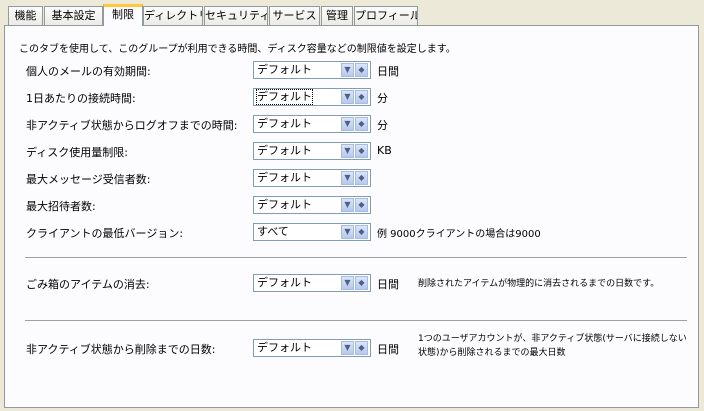  Describe the element at coordinates (88, 284) in the screenshot. I see `trash-purge-label: ごみ箱のアイテムの消去:` at that location.